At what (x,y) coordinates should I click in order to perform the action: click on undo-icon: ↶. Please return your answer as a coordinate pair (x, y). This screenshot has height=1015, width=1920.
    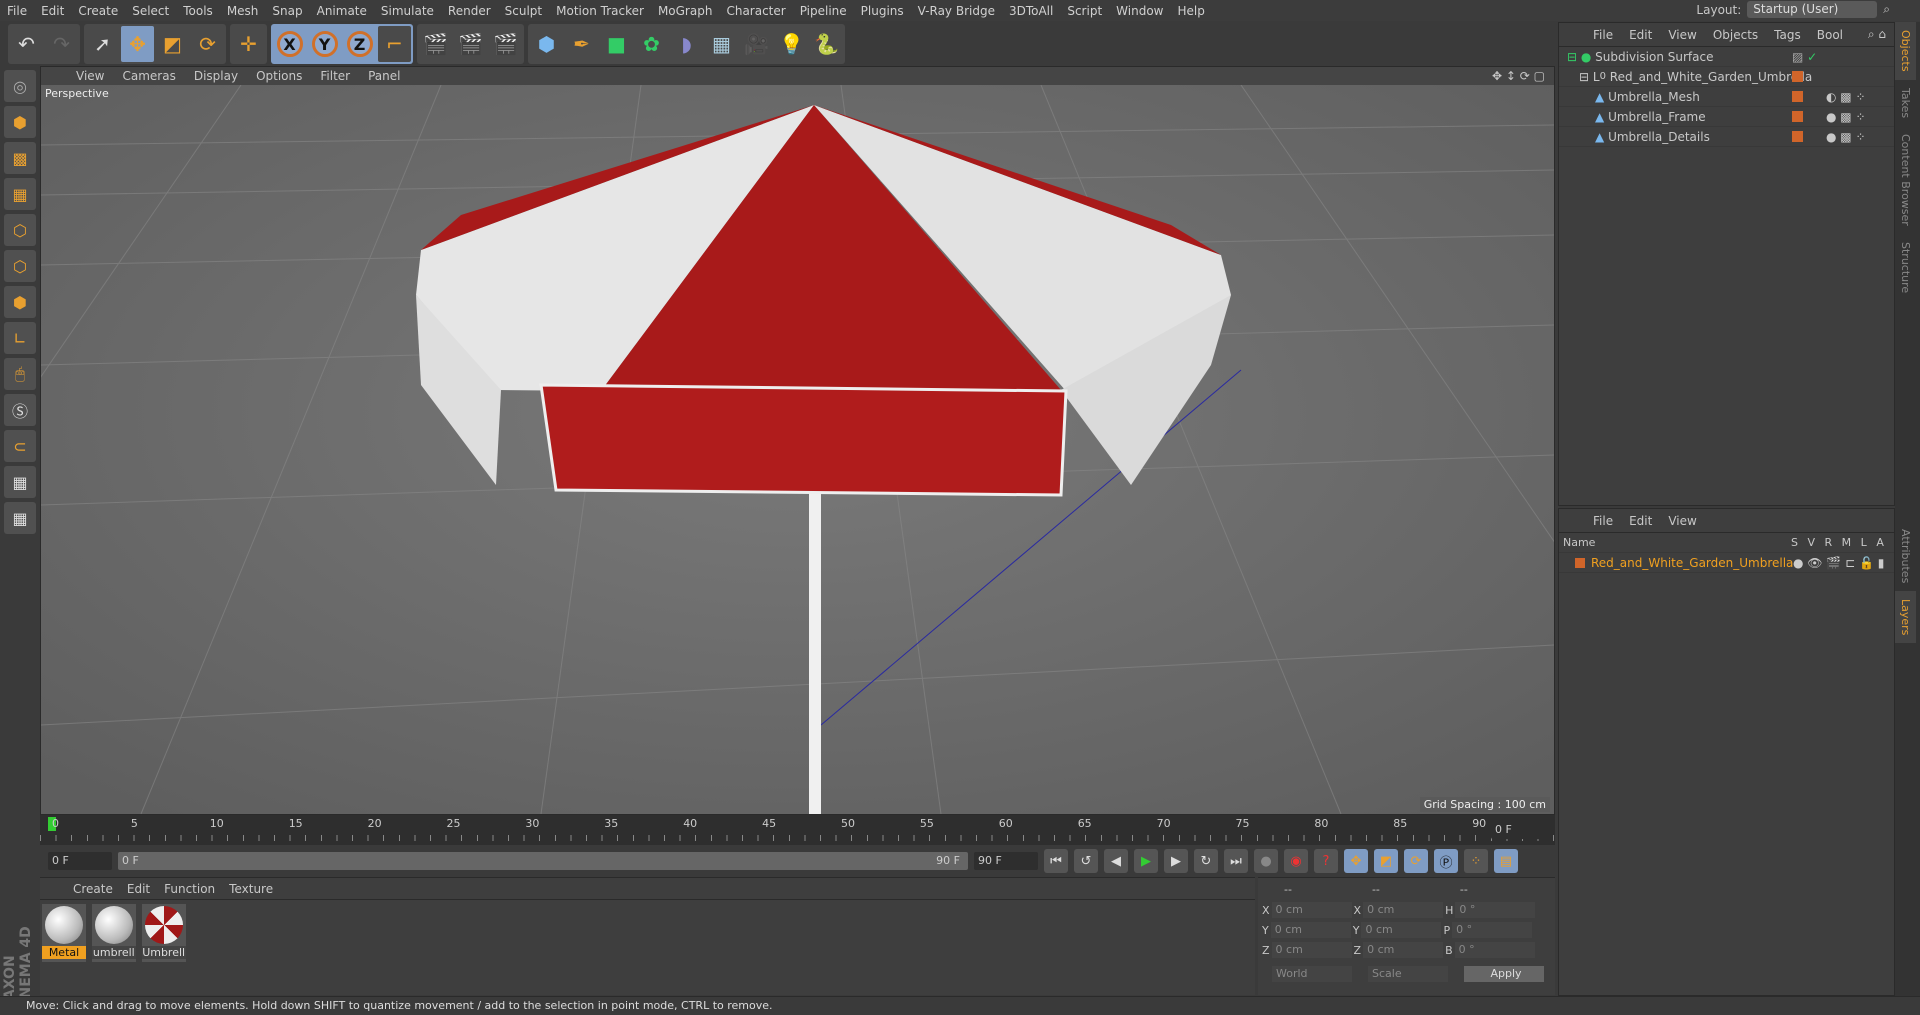
    Looking at the image, I should click on (26, 44).